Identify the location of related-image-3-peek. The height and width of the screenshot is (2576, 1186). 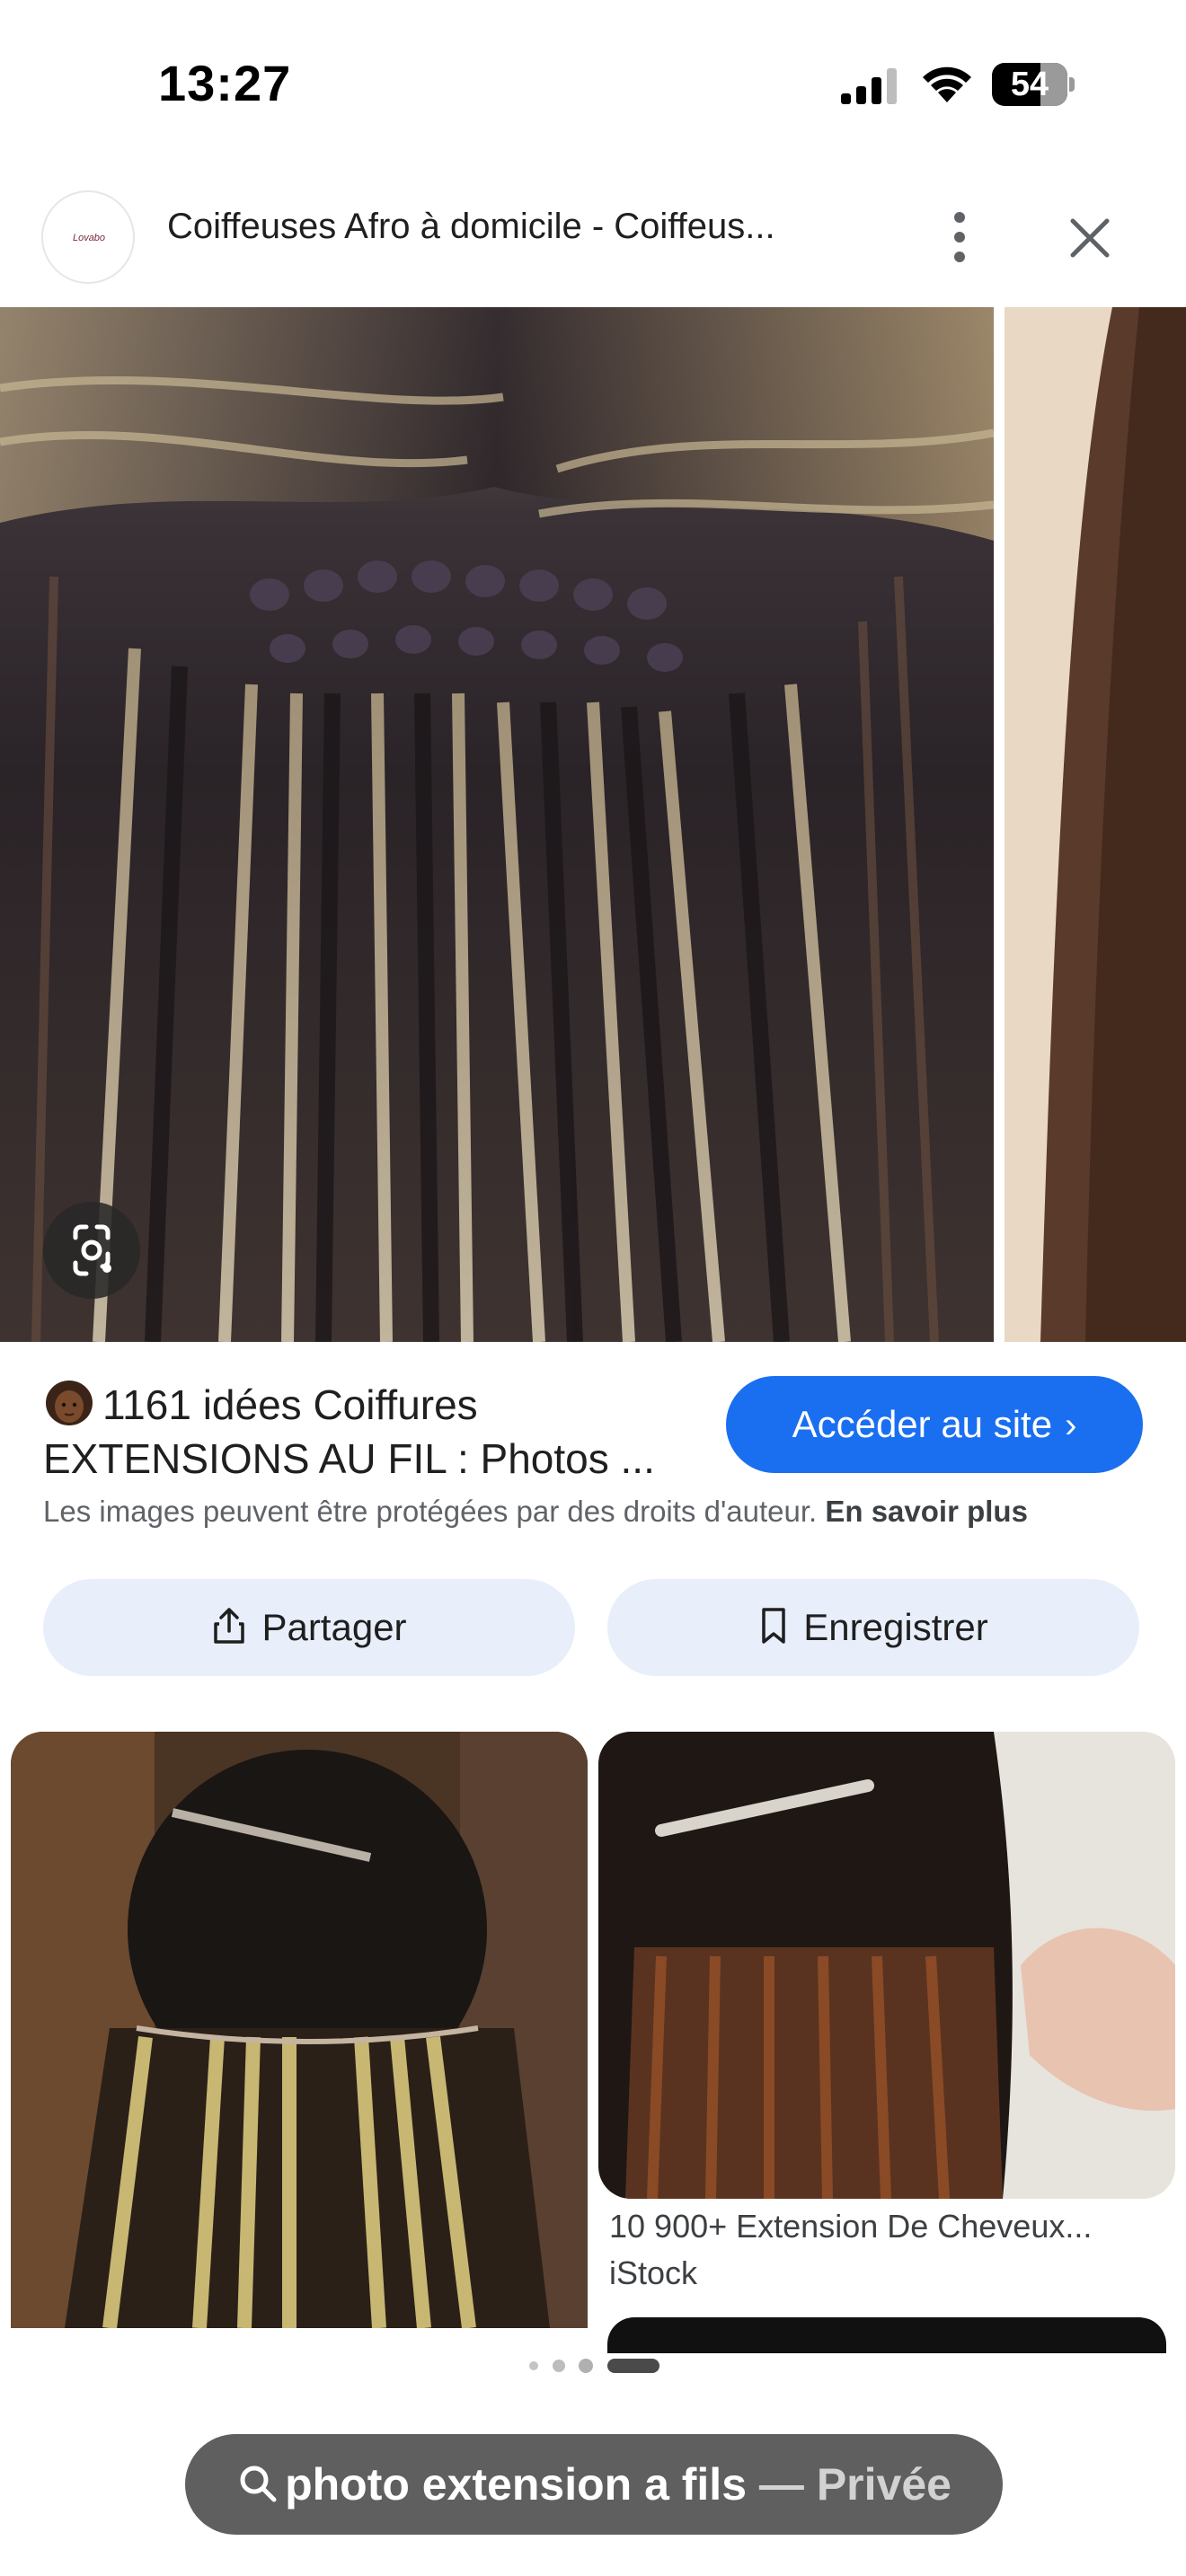
(886, 2335).